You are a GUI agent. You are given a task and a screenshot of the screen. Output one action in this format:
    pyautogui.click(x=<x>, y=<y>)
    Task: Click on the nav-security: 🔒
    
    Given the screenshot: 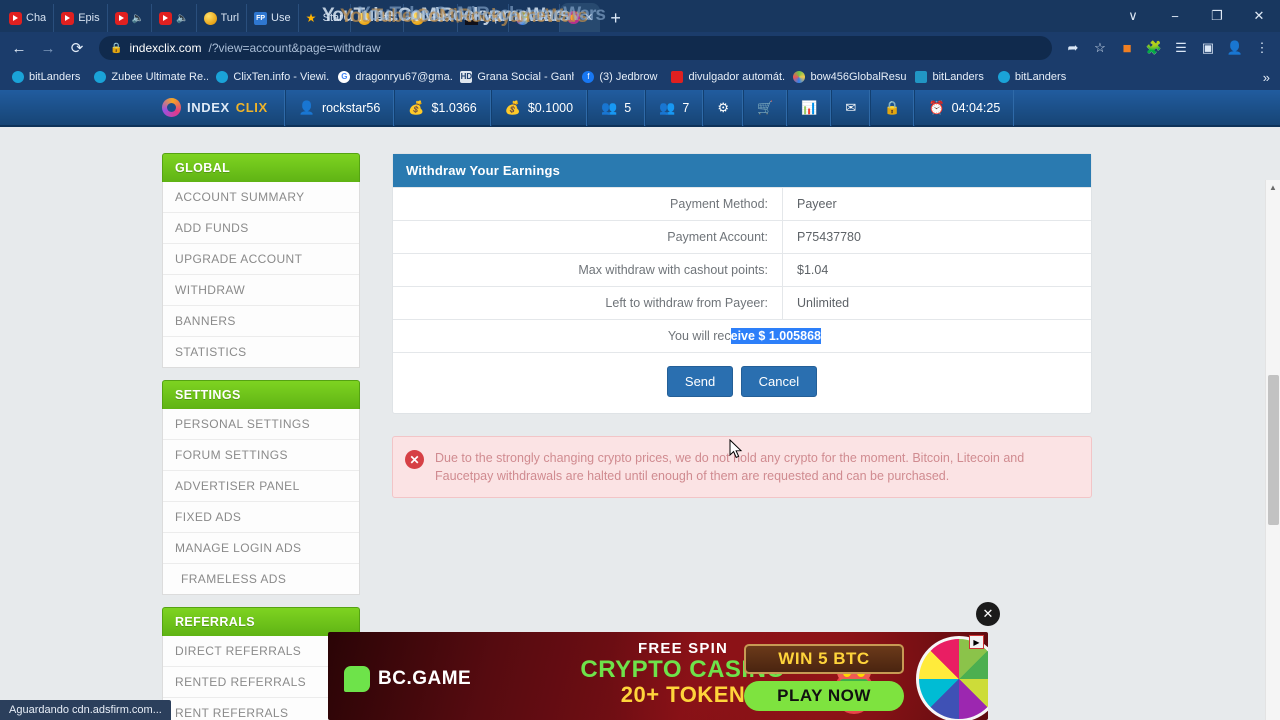 What is the action you would take?
    pyautogui.click(x=892, y=108)
    